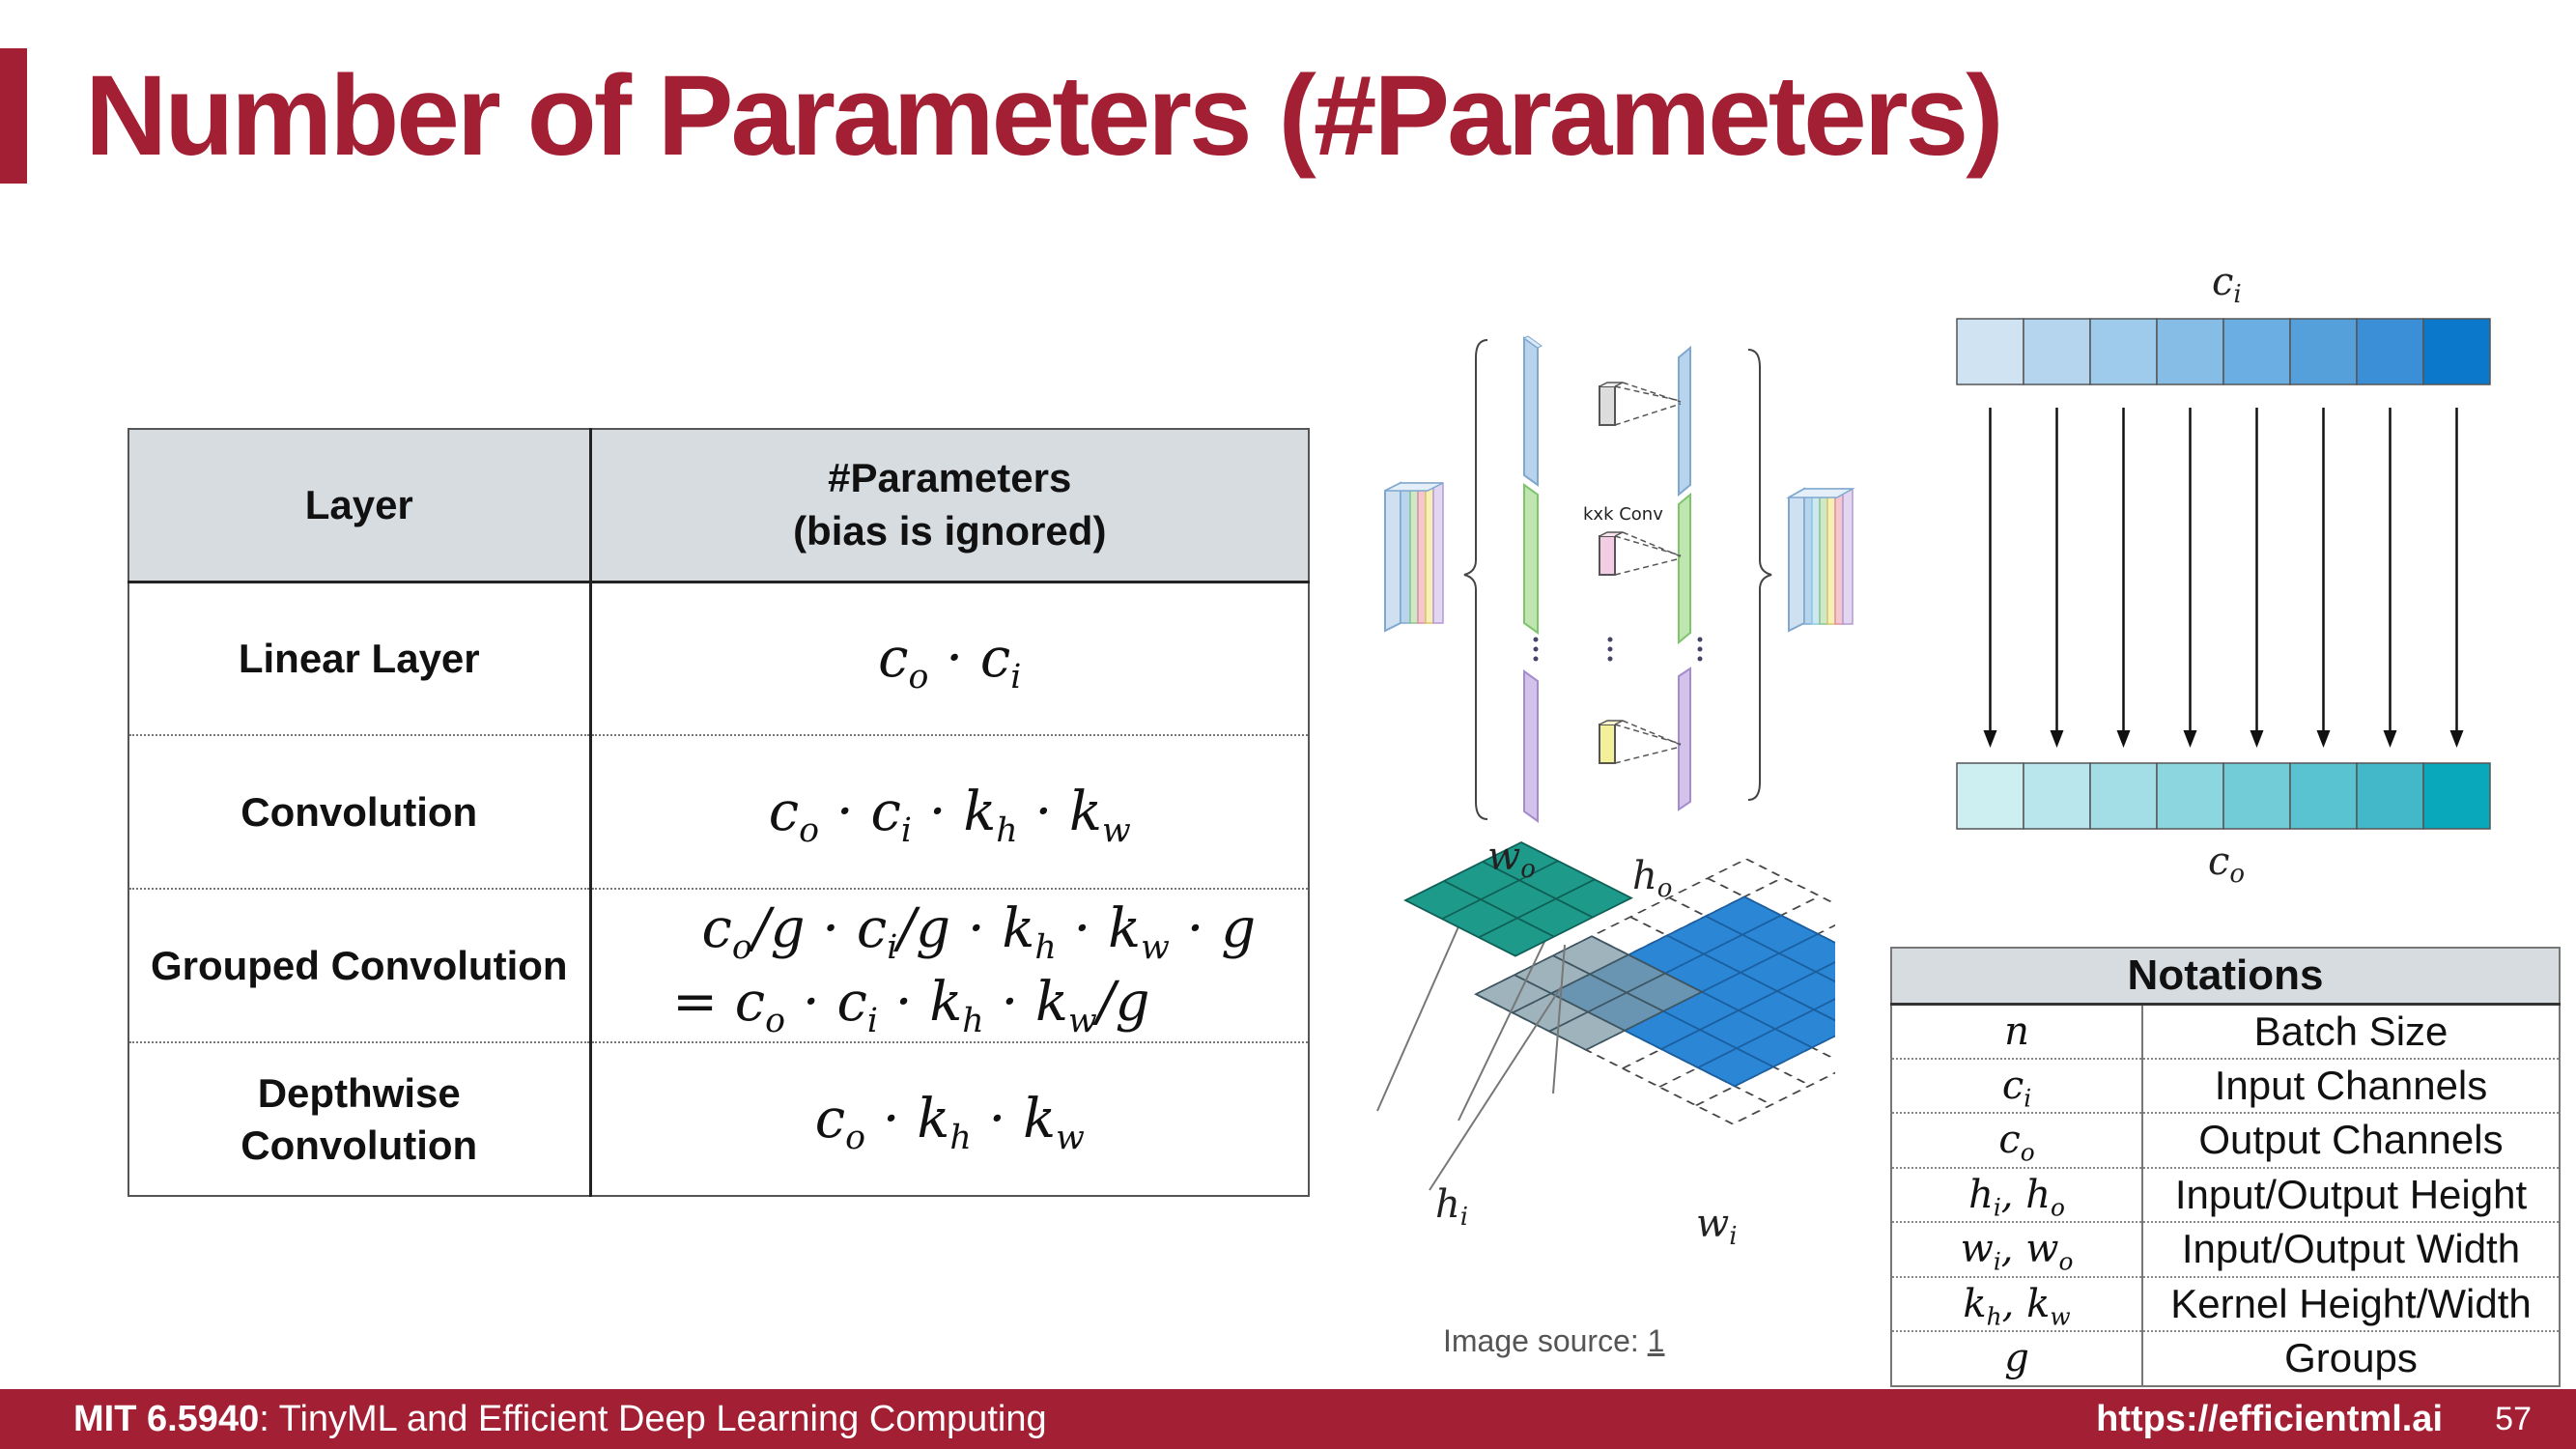 The height and width of the screenshot is (1449, 2576). What do you see at coordinates (2351, 1250) in the screenshot?
I see `meaning: Input/Output Width` at bounding box center [2351, 1250].